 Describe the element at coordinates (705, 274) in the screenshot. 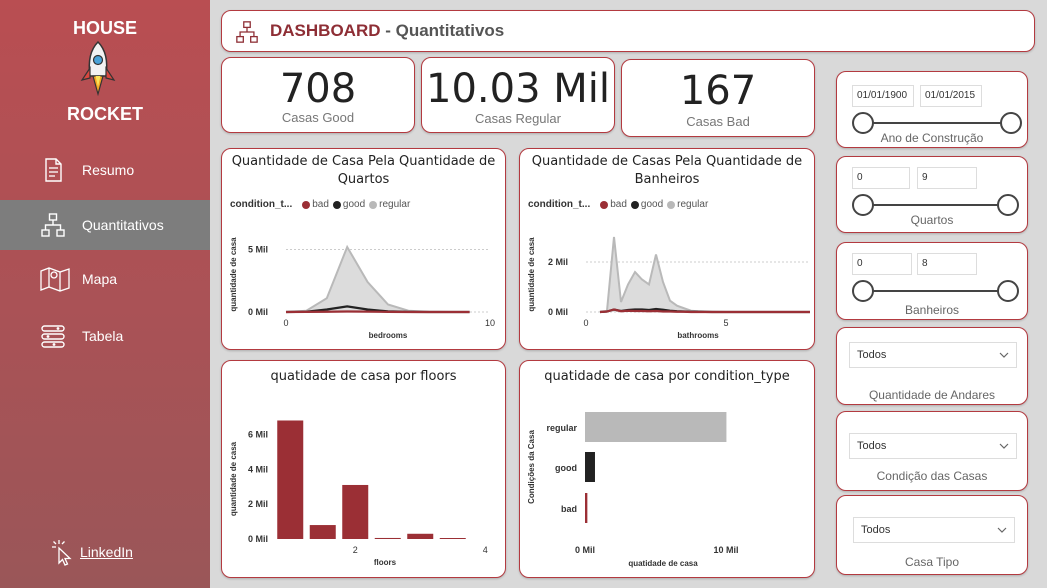

I see `series-area-regular` at that location.